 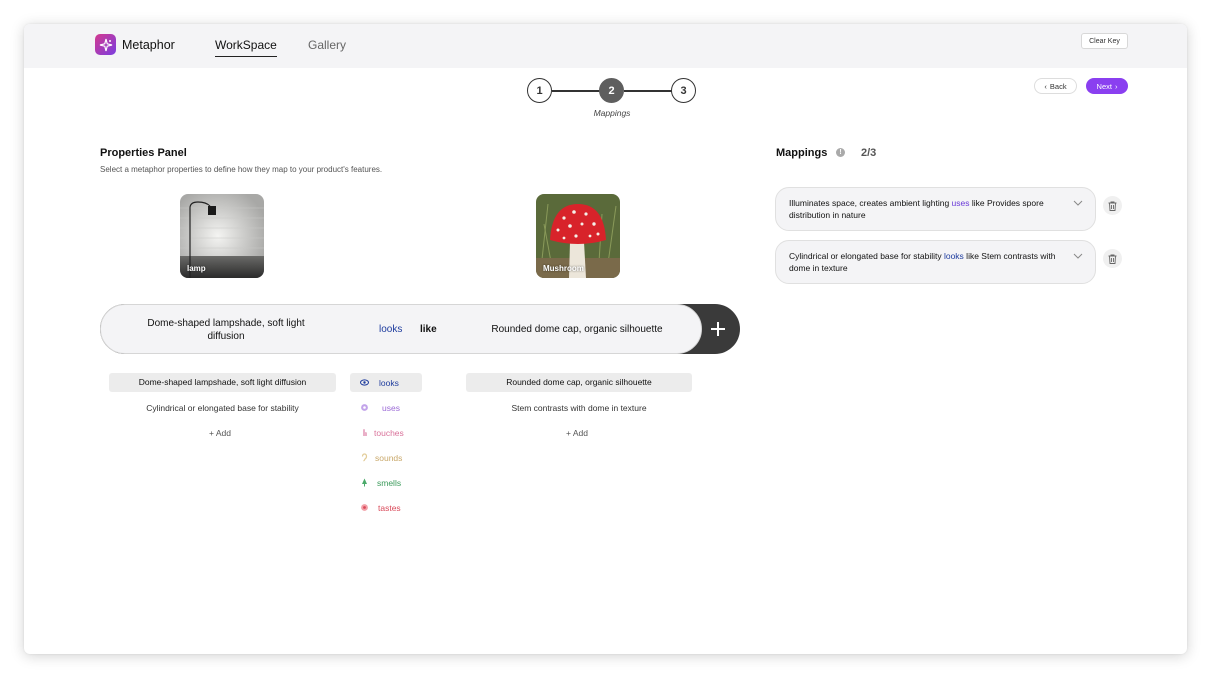 What do you see at coordinates (196, 268) in the screenshot?
I see `source-image-label: lamp` at bounding box center [196, 268].